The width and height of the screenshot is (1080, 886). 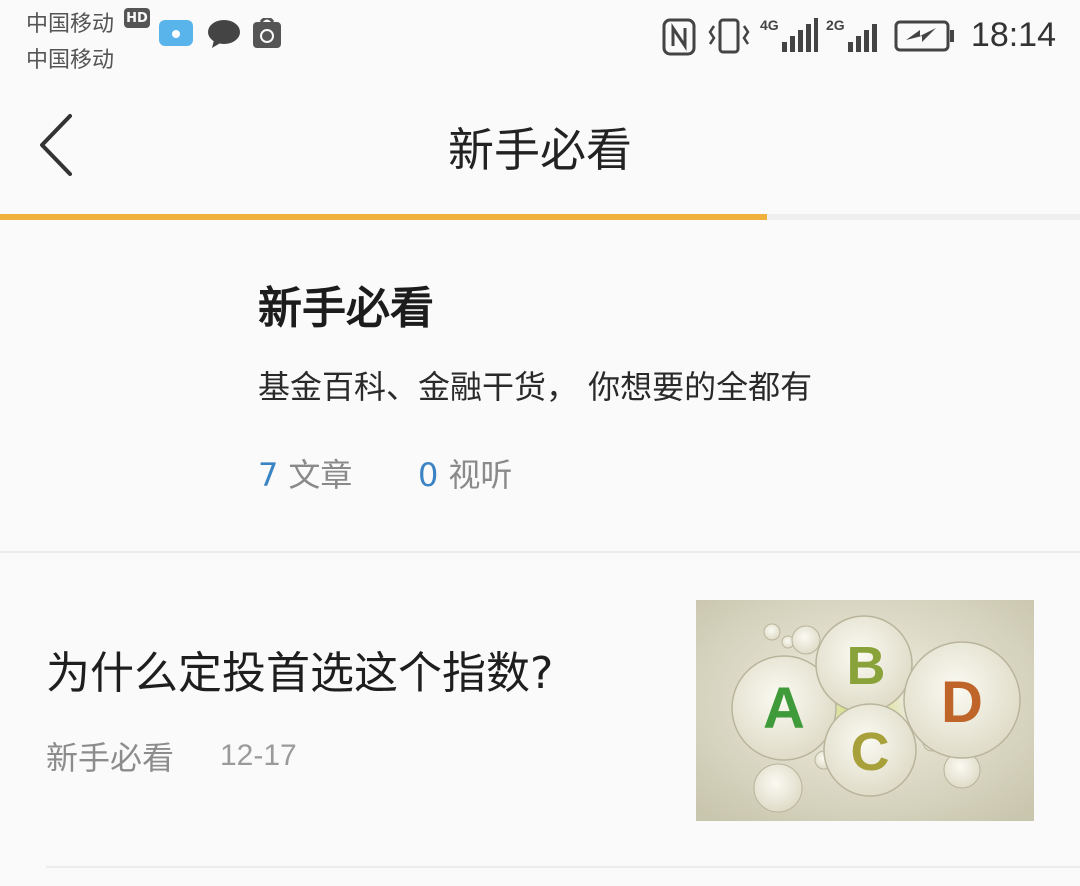 What do you see at coordinates (346, 308) in the screenshot?
I see `column-title: 新手必看` at bounding box center [346, 308].